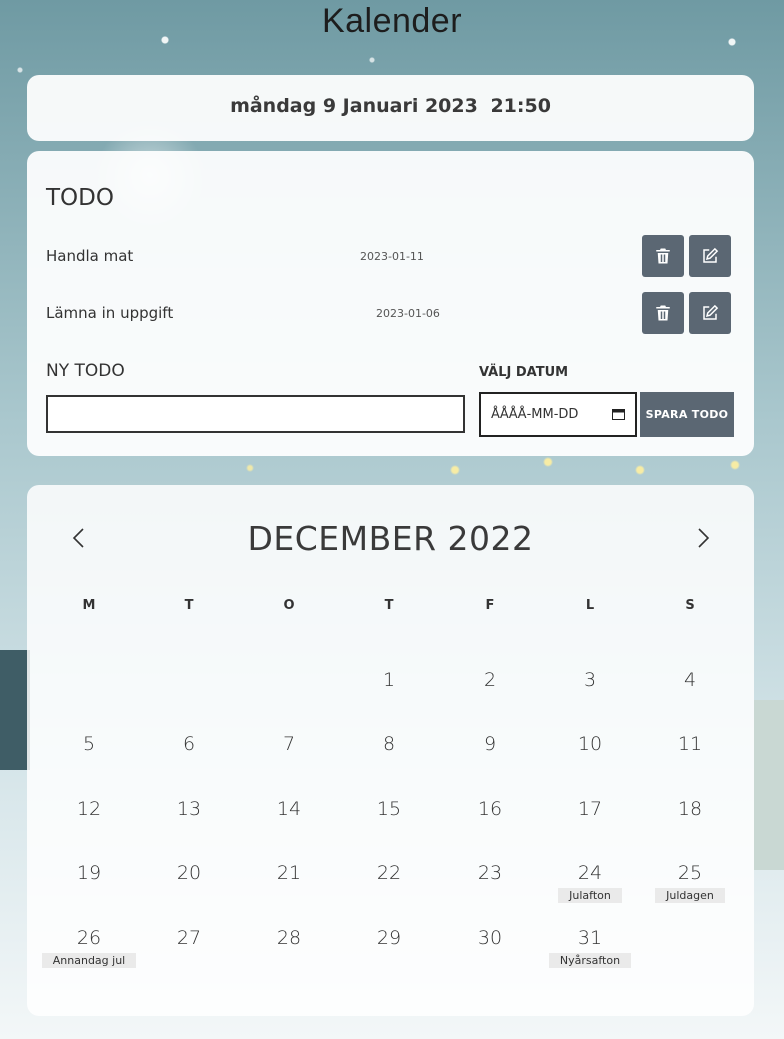  What do you see at coordinates (89, 873) in the screenshot?
I see `day-number: 19` at bounding box center [89, 873].